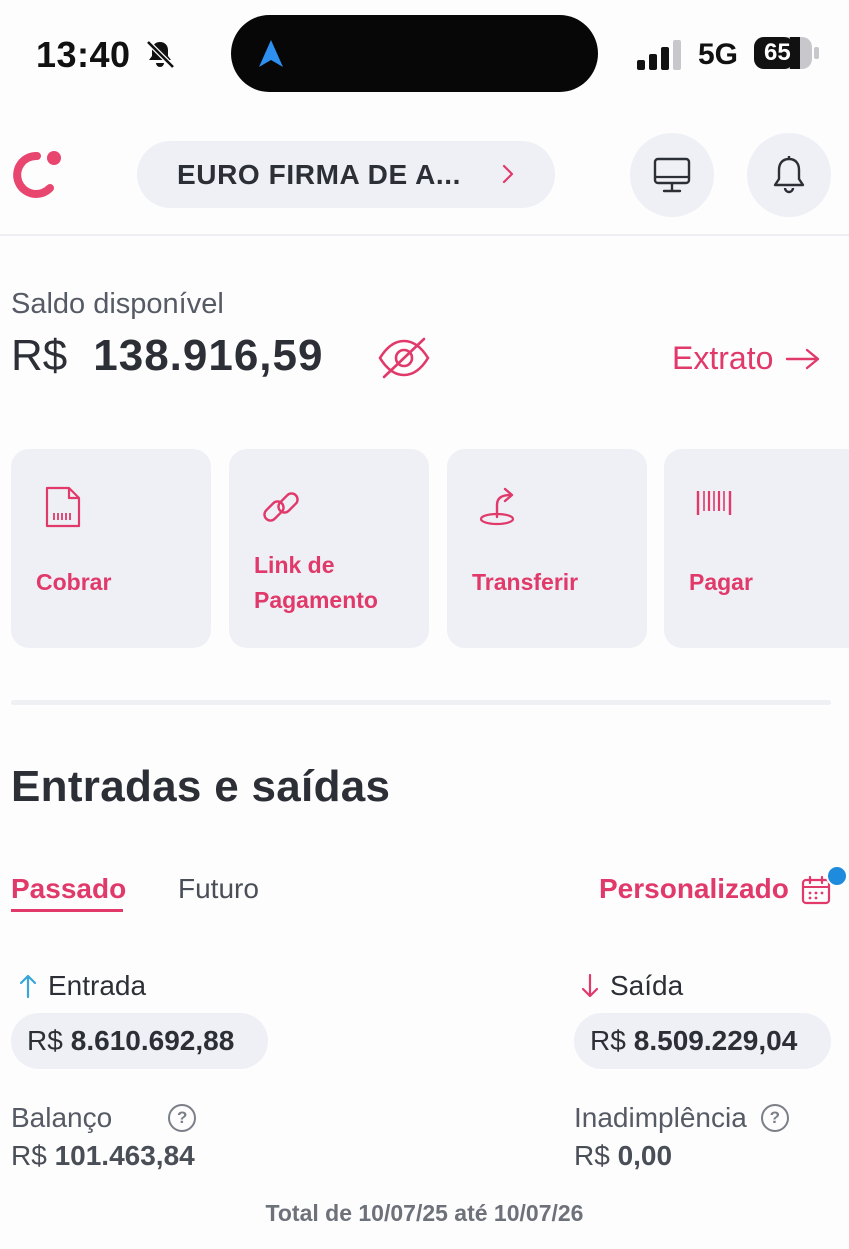 Image resolution: width=849 pixels, height=1249 pixels. Describe the element at coordinates (37, 175) in the screenshot. I see `logo` at that location.